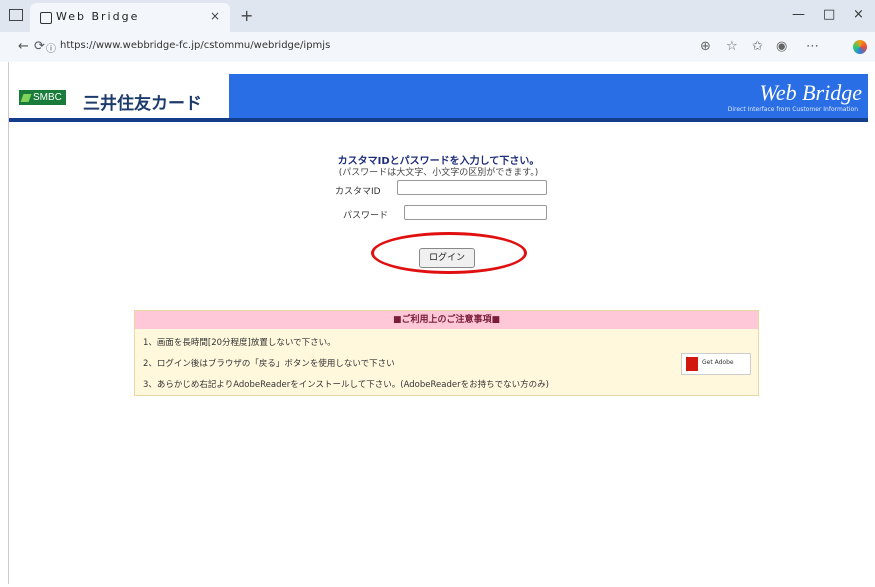  I want to click on password-input, so click(475, 212).